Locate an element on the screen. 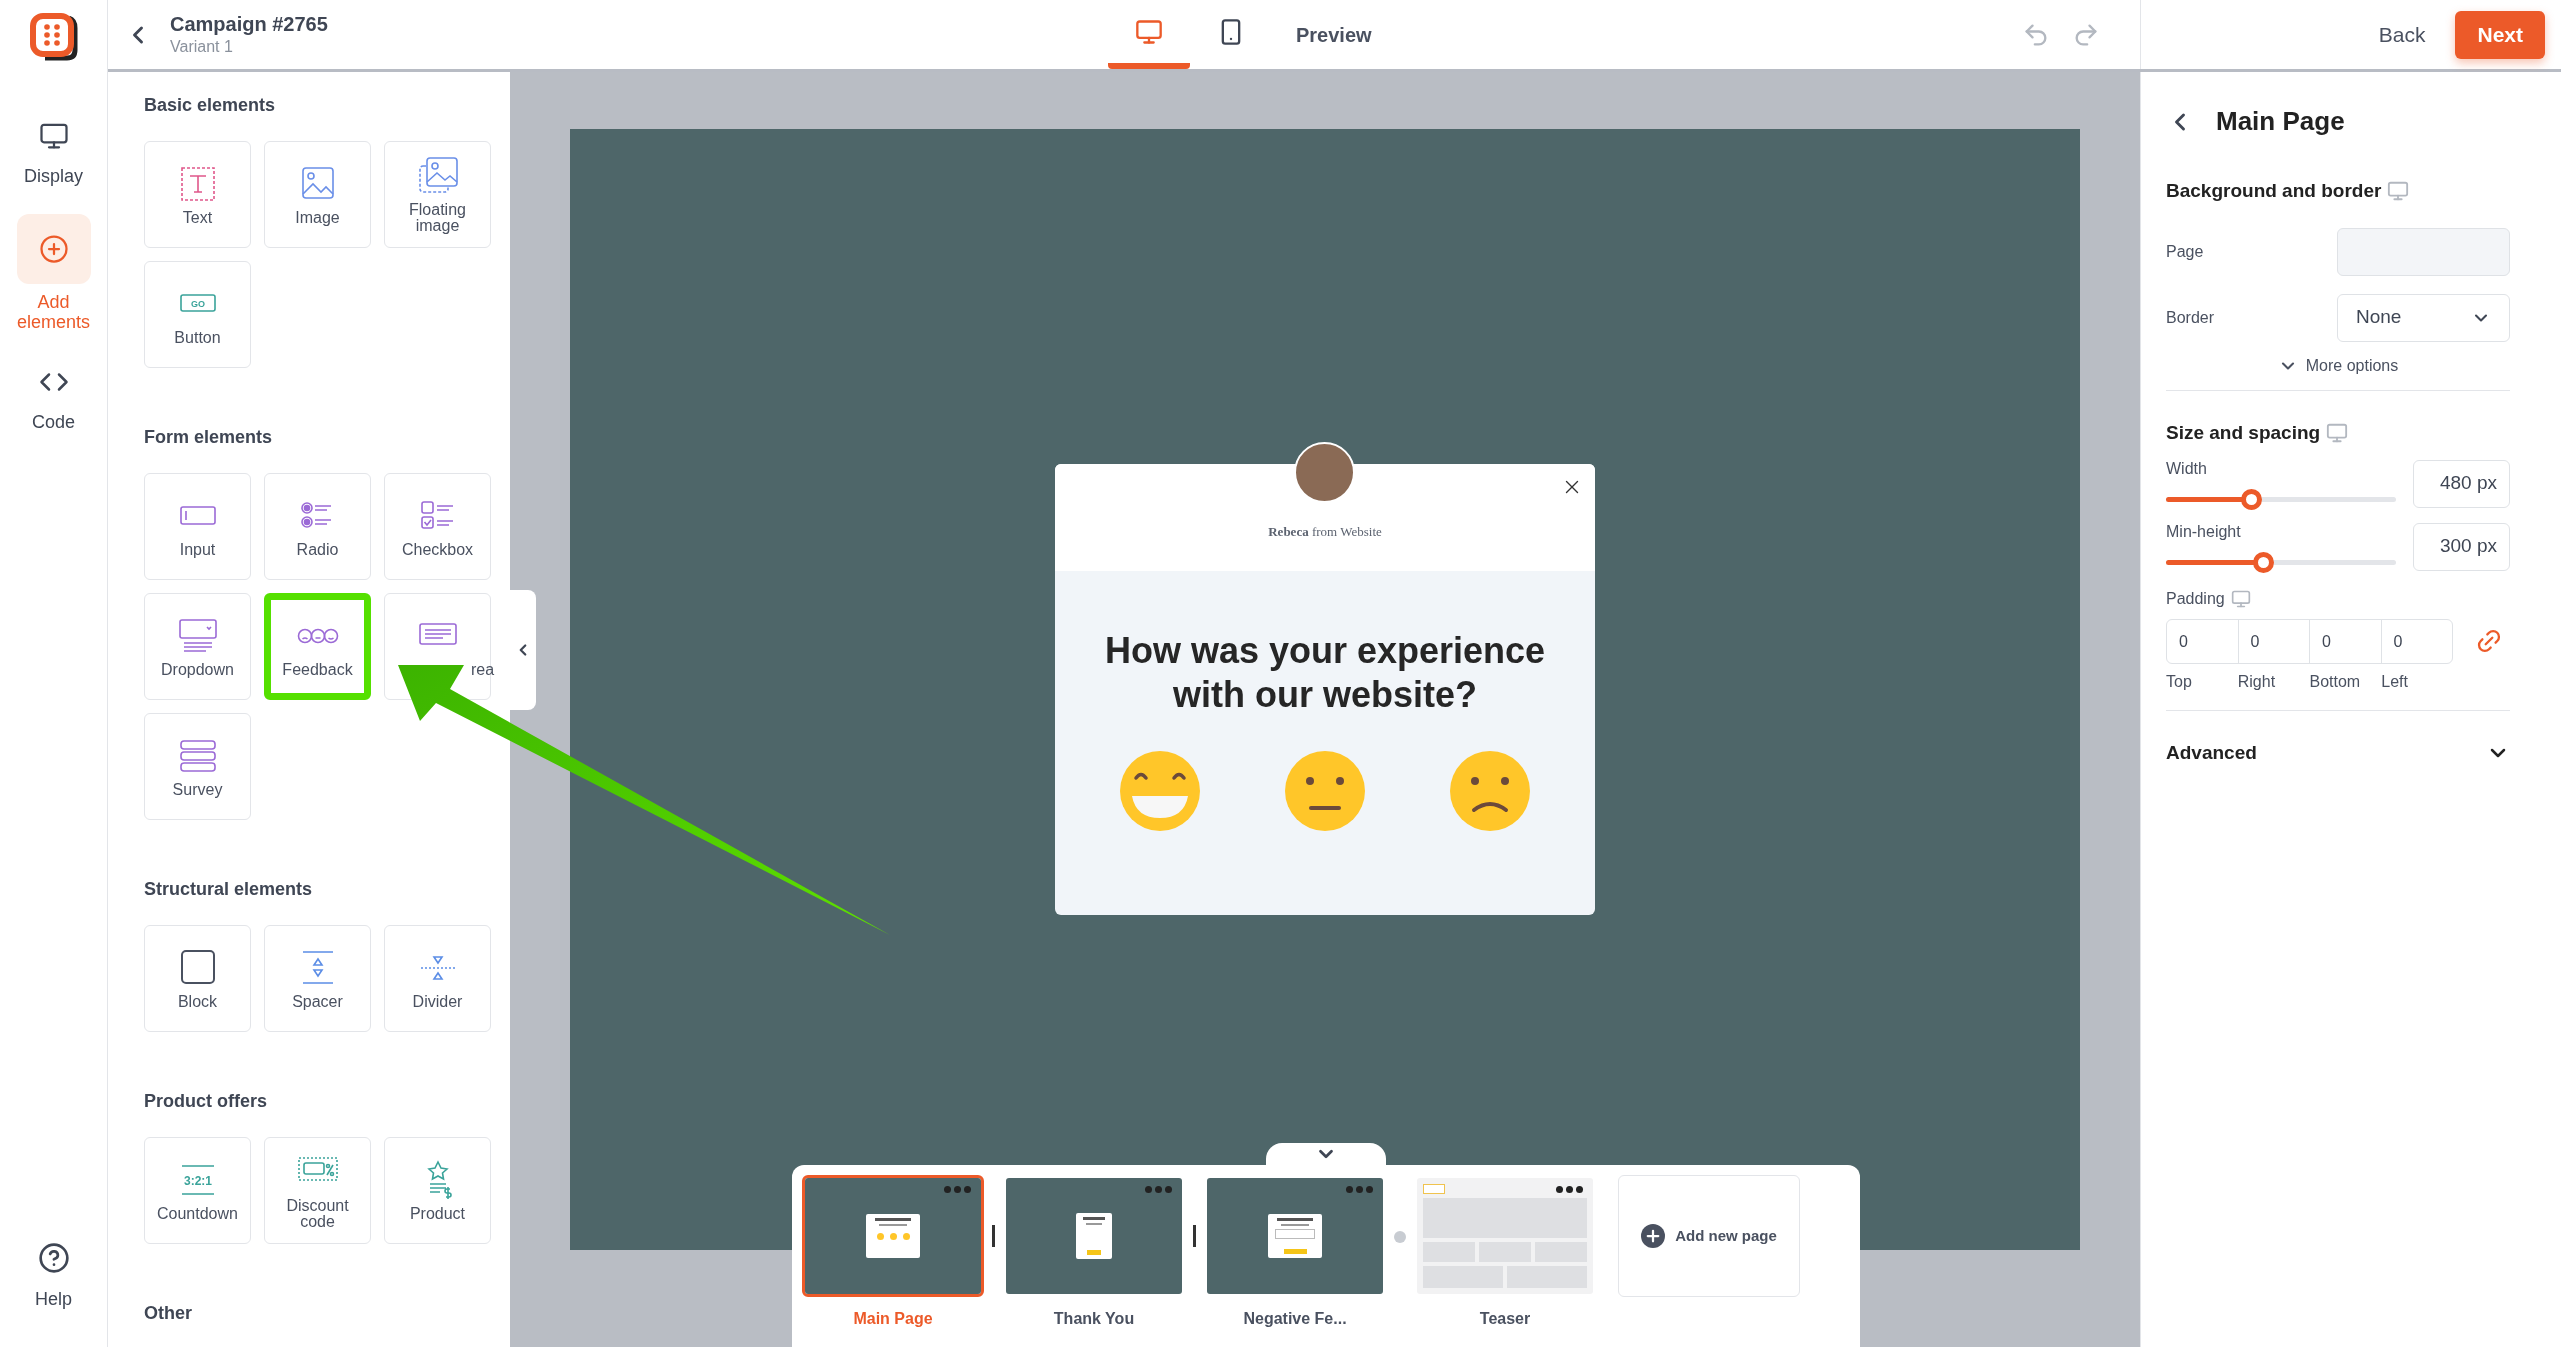 This screenshot has width=2561, height=1347. campaign-title: Campaign #2765 is located at coordinates (249, 24).